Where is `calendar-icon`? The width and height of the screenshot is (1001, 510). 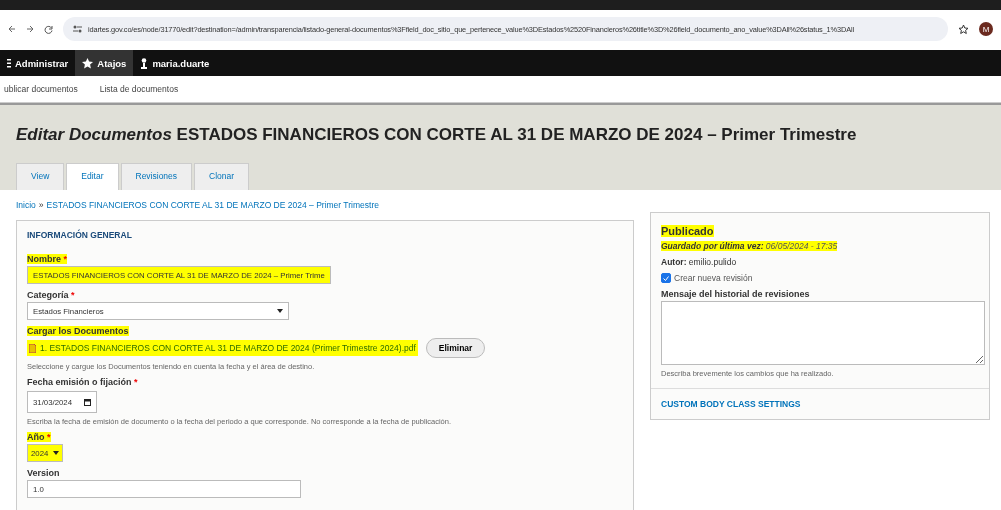 calendar-icon is located at coordinates (87, 402).